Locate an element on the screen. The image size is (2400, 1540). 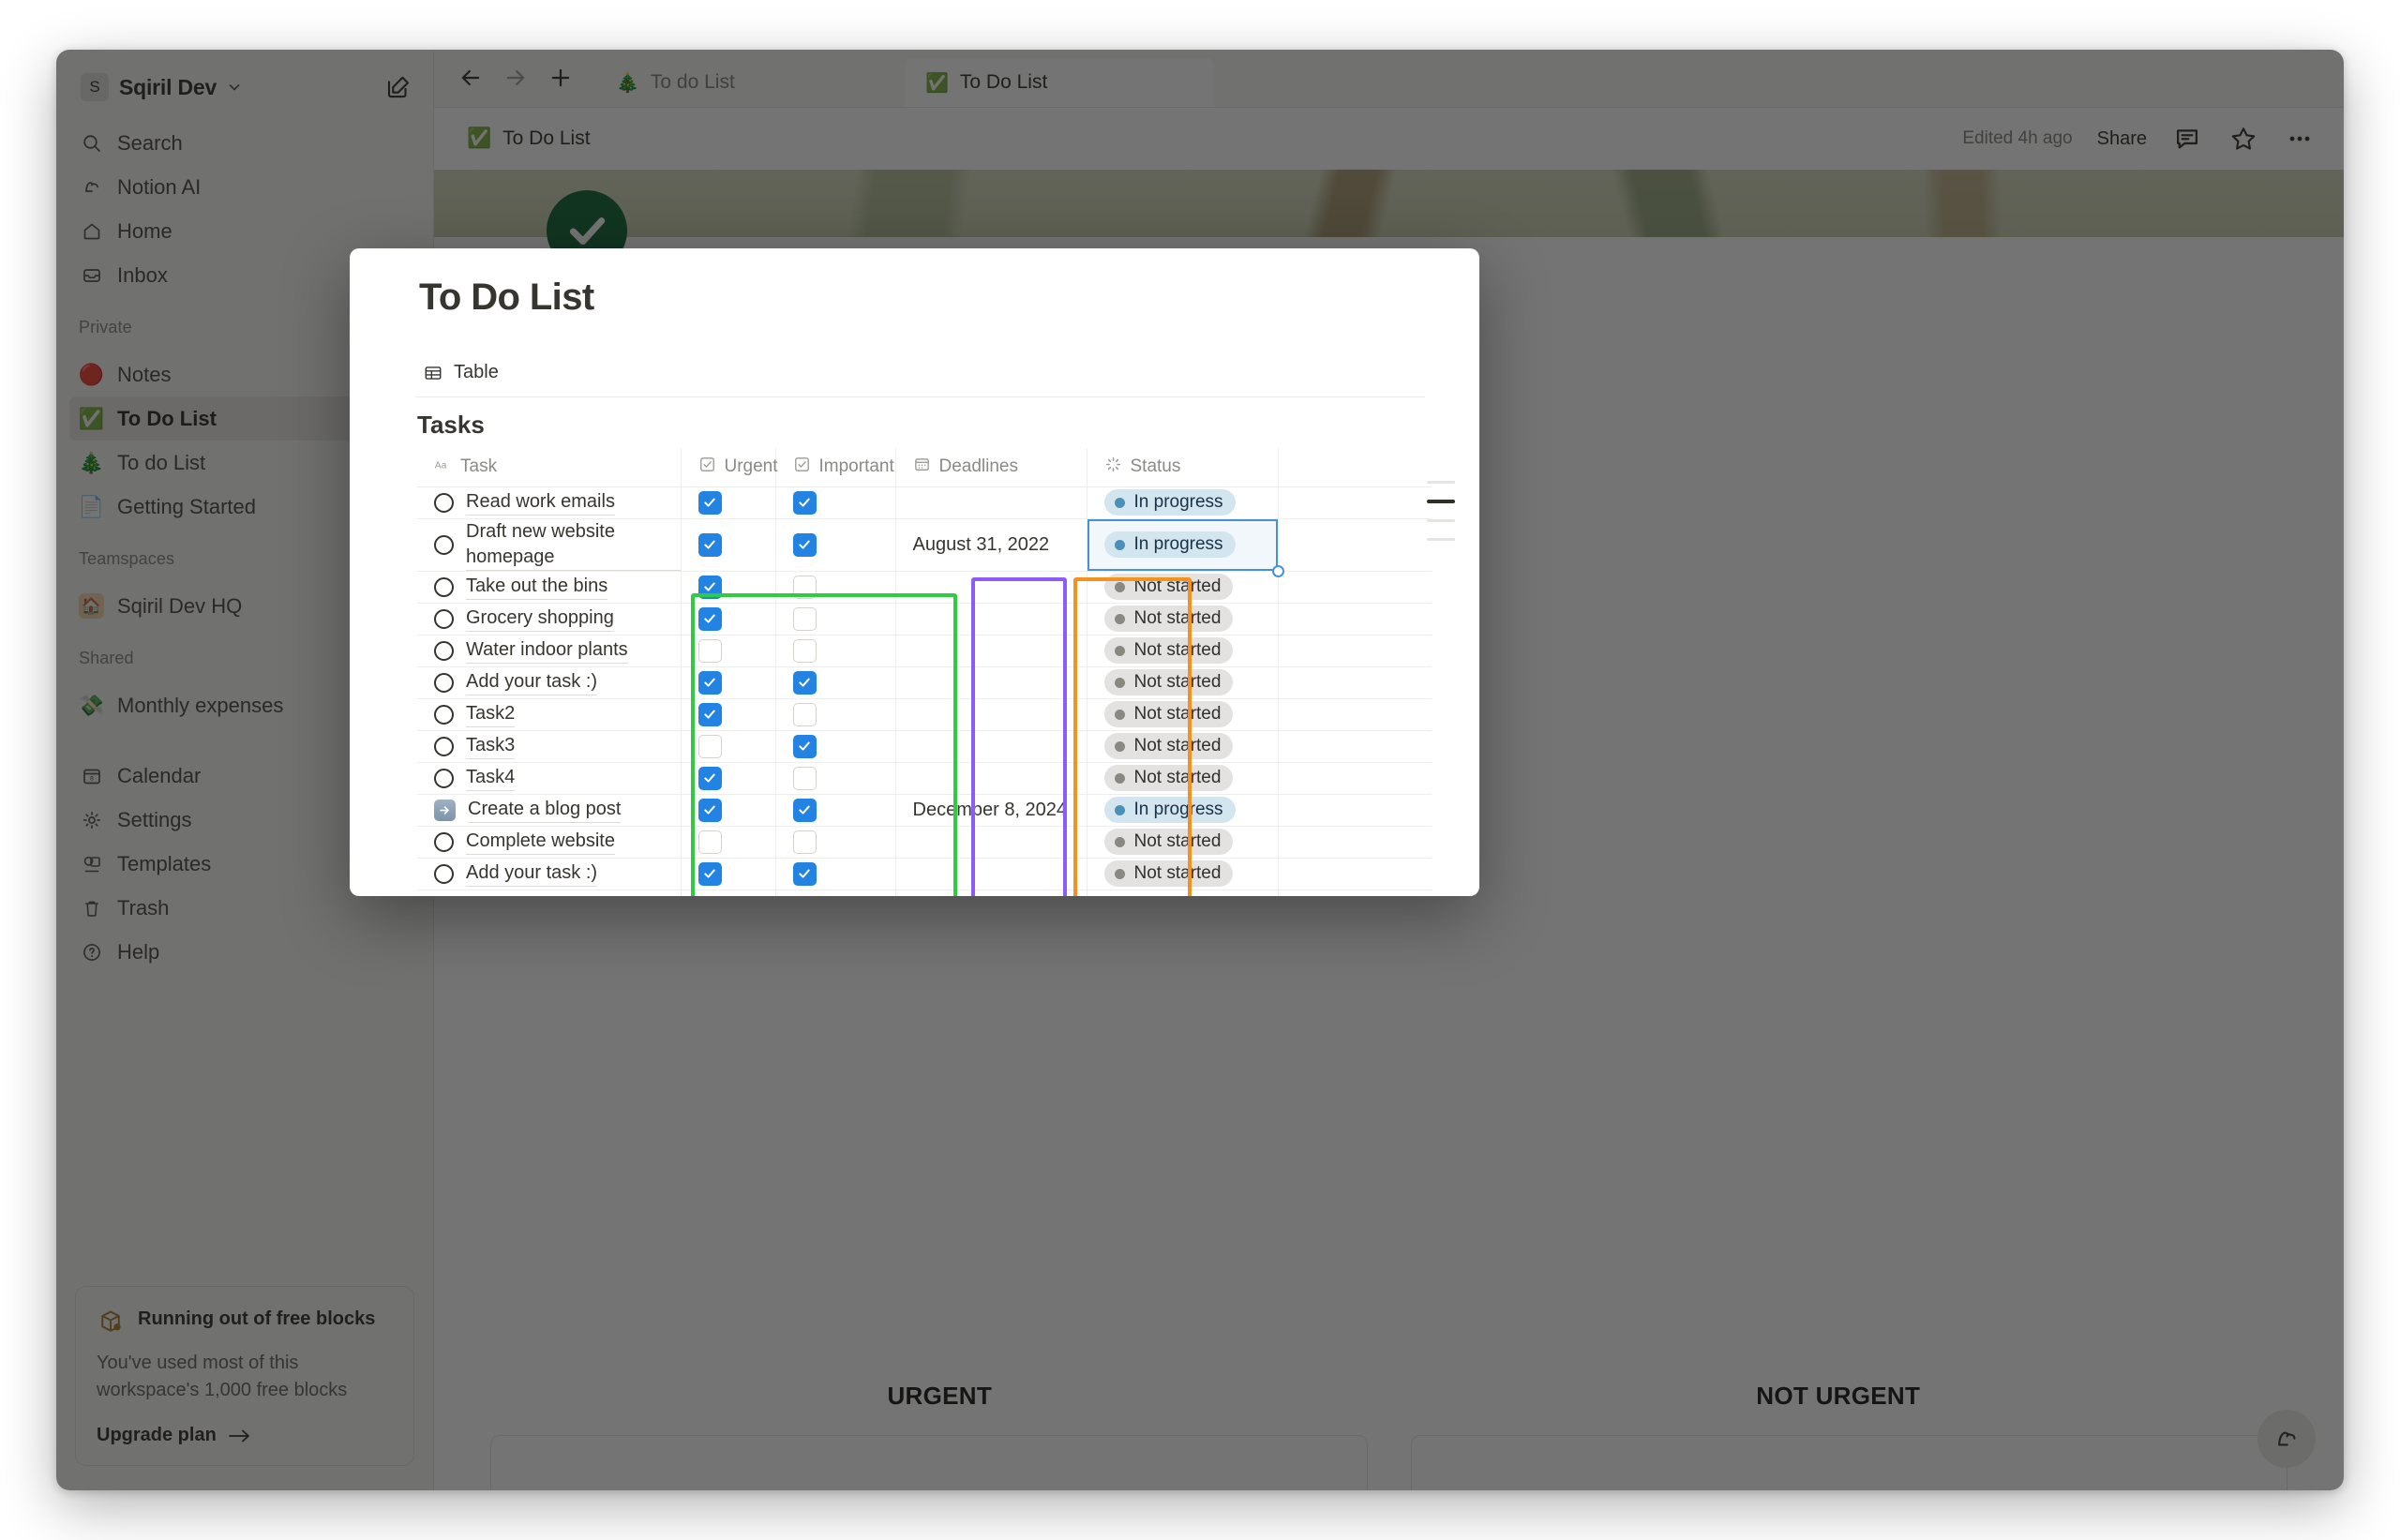
table-row: Task4 Not started is located at coordinates (924, 778).